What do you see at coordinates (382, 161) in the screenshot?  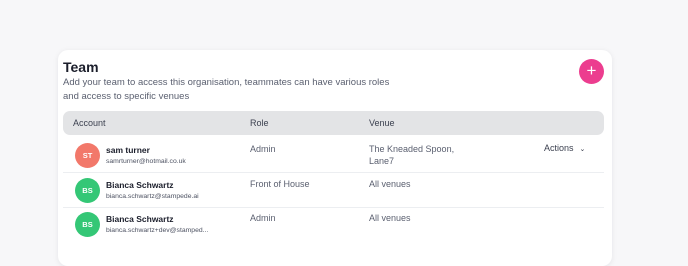 I see `venue-line-2: Lane7` at bounding box center [382, 161].